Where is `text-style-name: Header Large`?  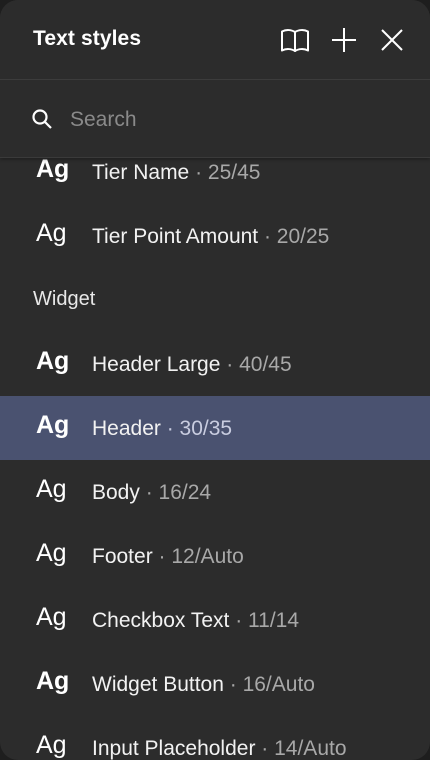 text-style-name: Header Large is located at coordinates (156, 364).